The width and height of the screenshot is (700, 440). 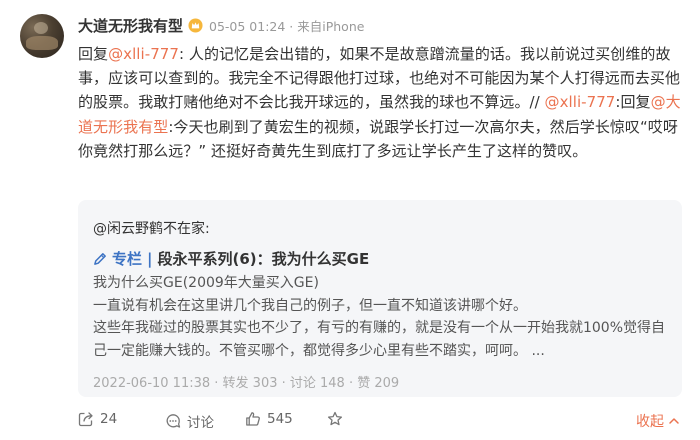 What do you see at coordinates (350, 420) in the screenshot?
I see `action-bar: 24 讨论 545 收起` at bounding box center [350, 420].